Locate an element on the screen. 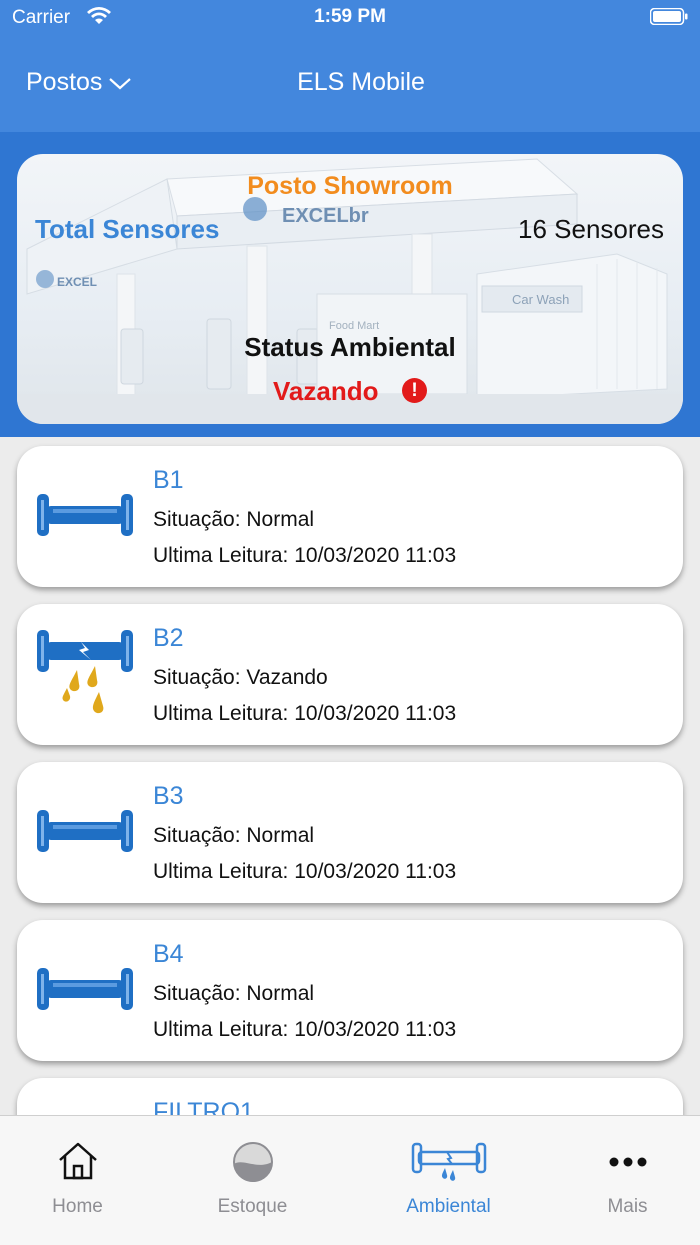 The image size is (700, 1245). sensor-name: B2 is located at coordinates (168, 638).